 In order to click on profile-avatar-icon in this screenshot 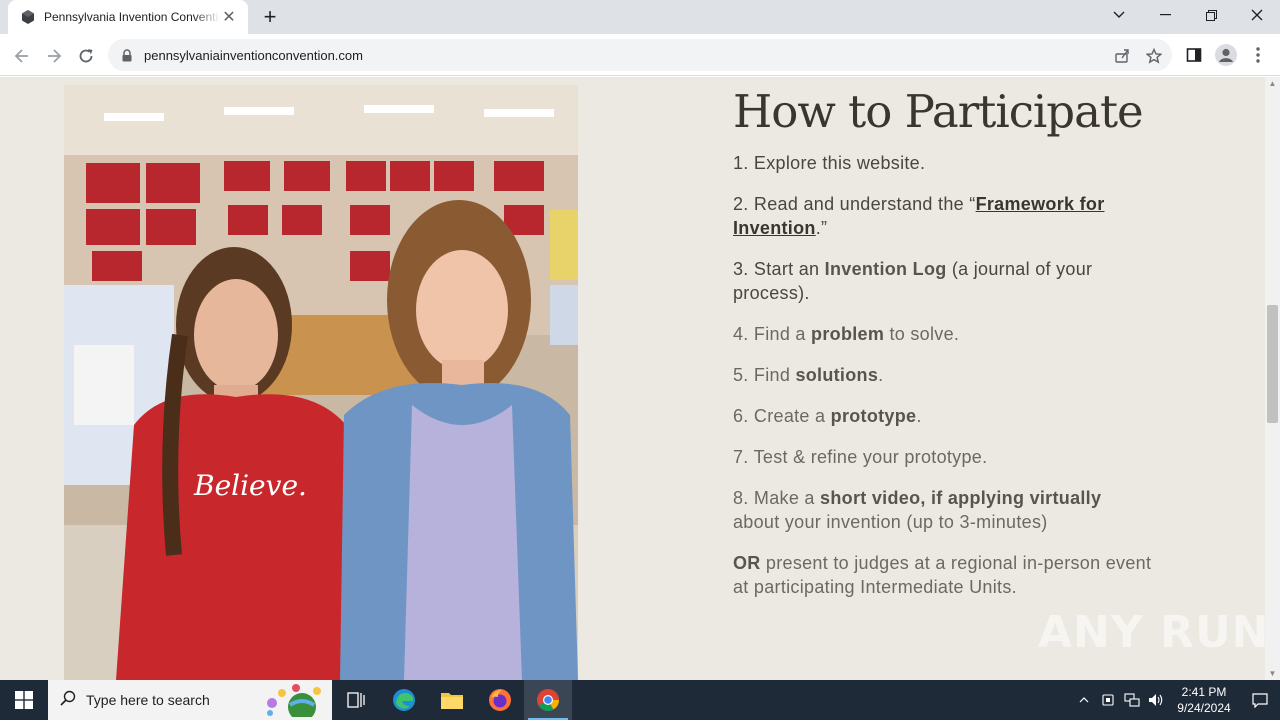, I will do `click(1226, 55)`.